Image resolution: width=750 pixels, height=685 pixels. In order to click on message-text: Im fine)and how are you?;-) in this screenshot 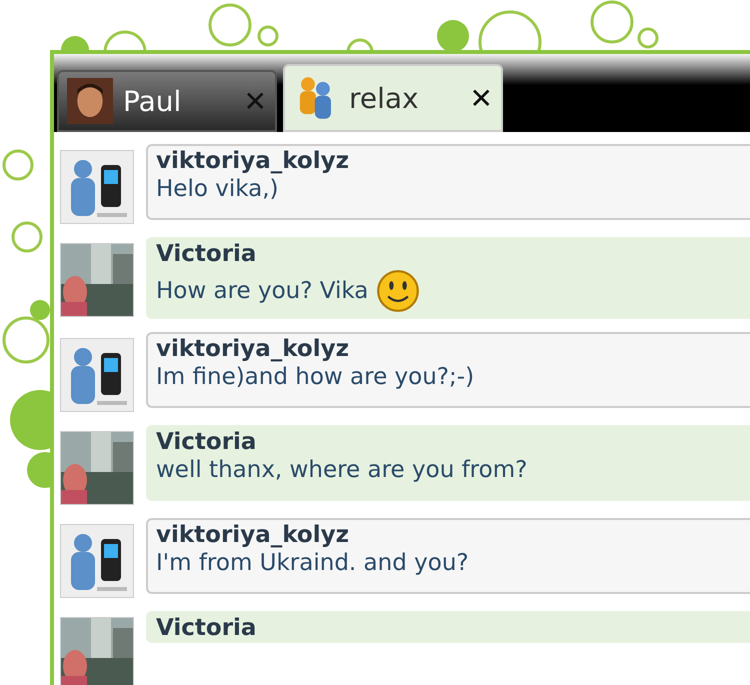, I will do `click(315, 377)`.